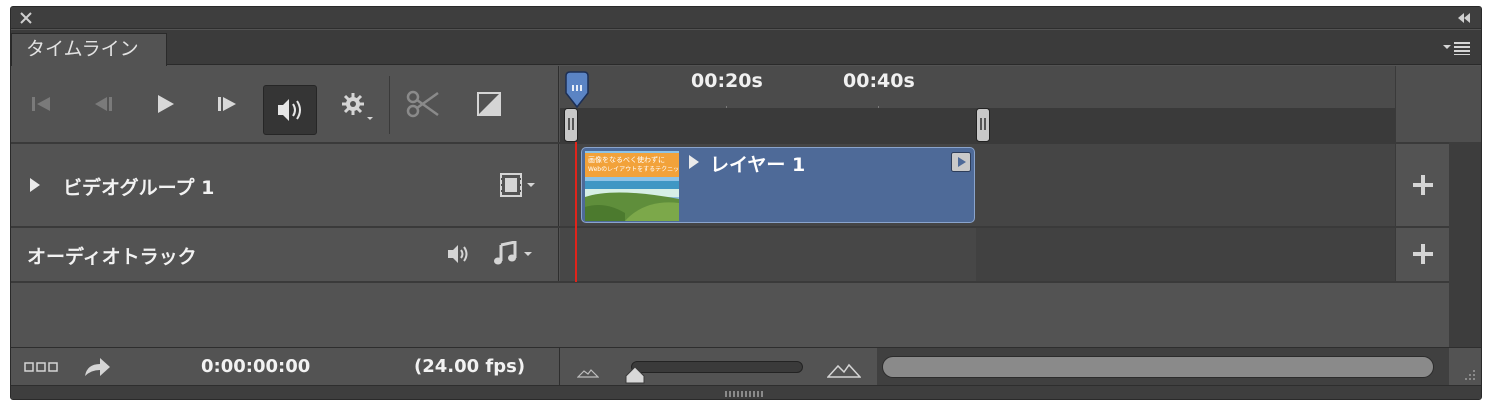 This screenshot has height=414, width=1492. Describe the element at coordinates (256, 366) in the screenshot. I see `timecode: 0:00:00:00` at that location.